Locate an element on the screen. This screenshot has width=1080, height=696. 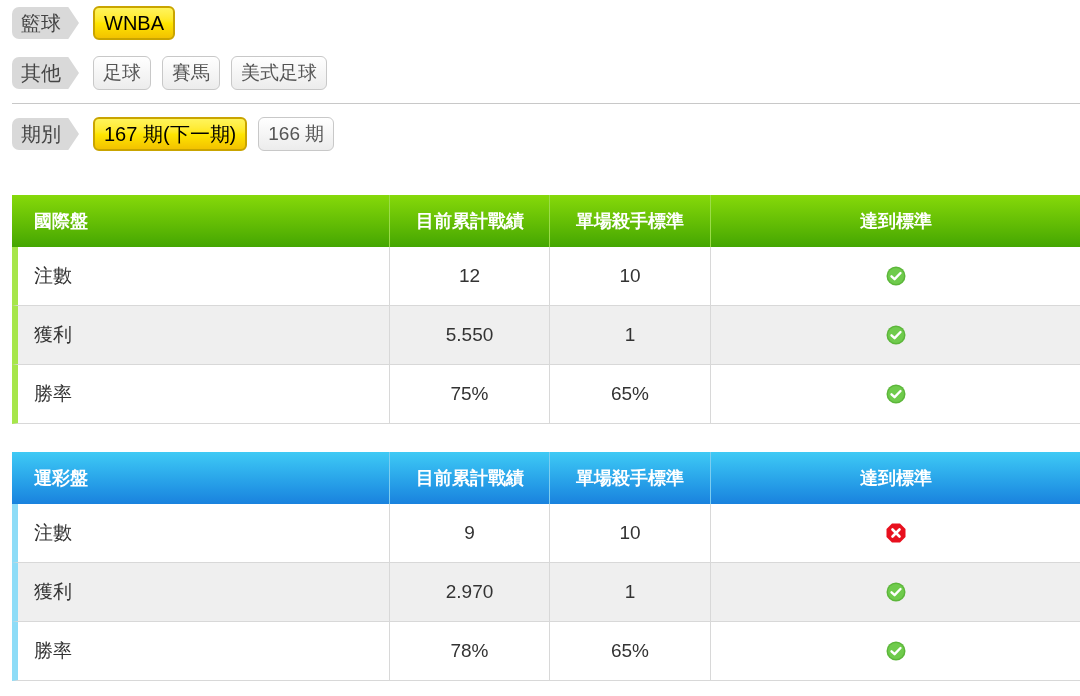
filter-option: 賽馬 is located at coordinates (191, 73).